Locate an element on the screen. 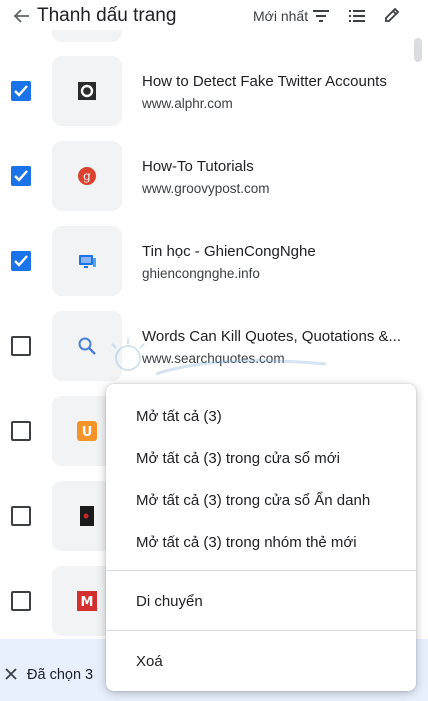 This screenshot has width=428, height=701. m-icon: M is located at coordinates (87, 601).